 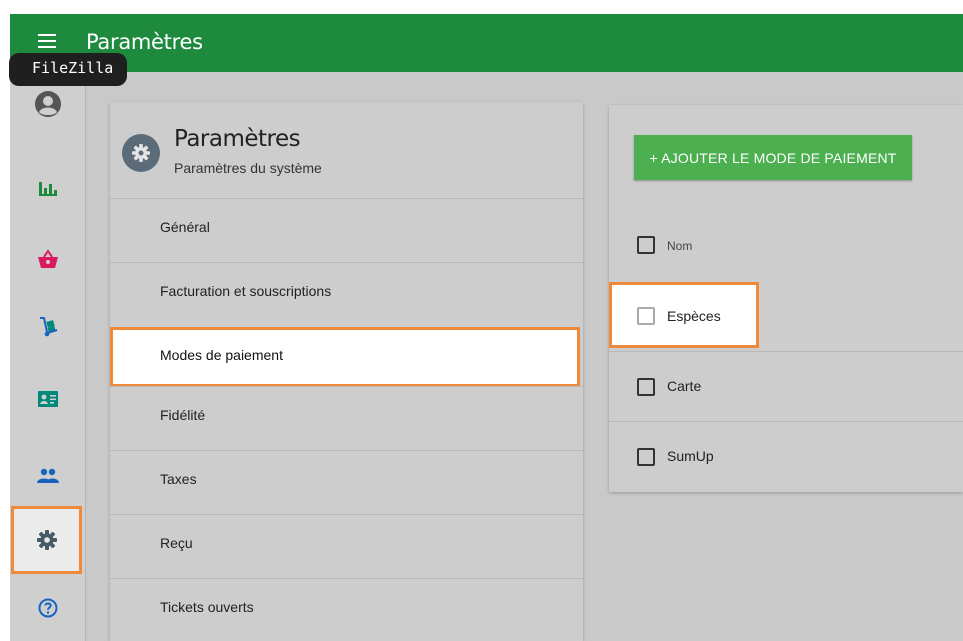 I want to click on rail-item-settings, so click(x=46, y=540).